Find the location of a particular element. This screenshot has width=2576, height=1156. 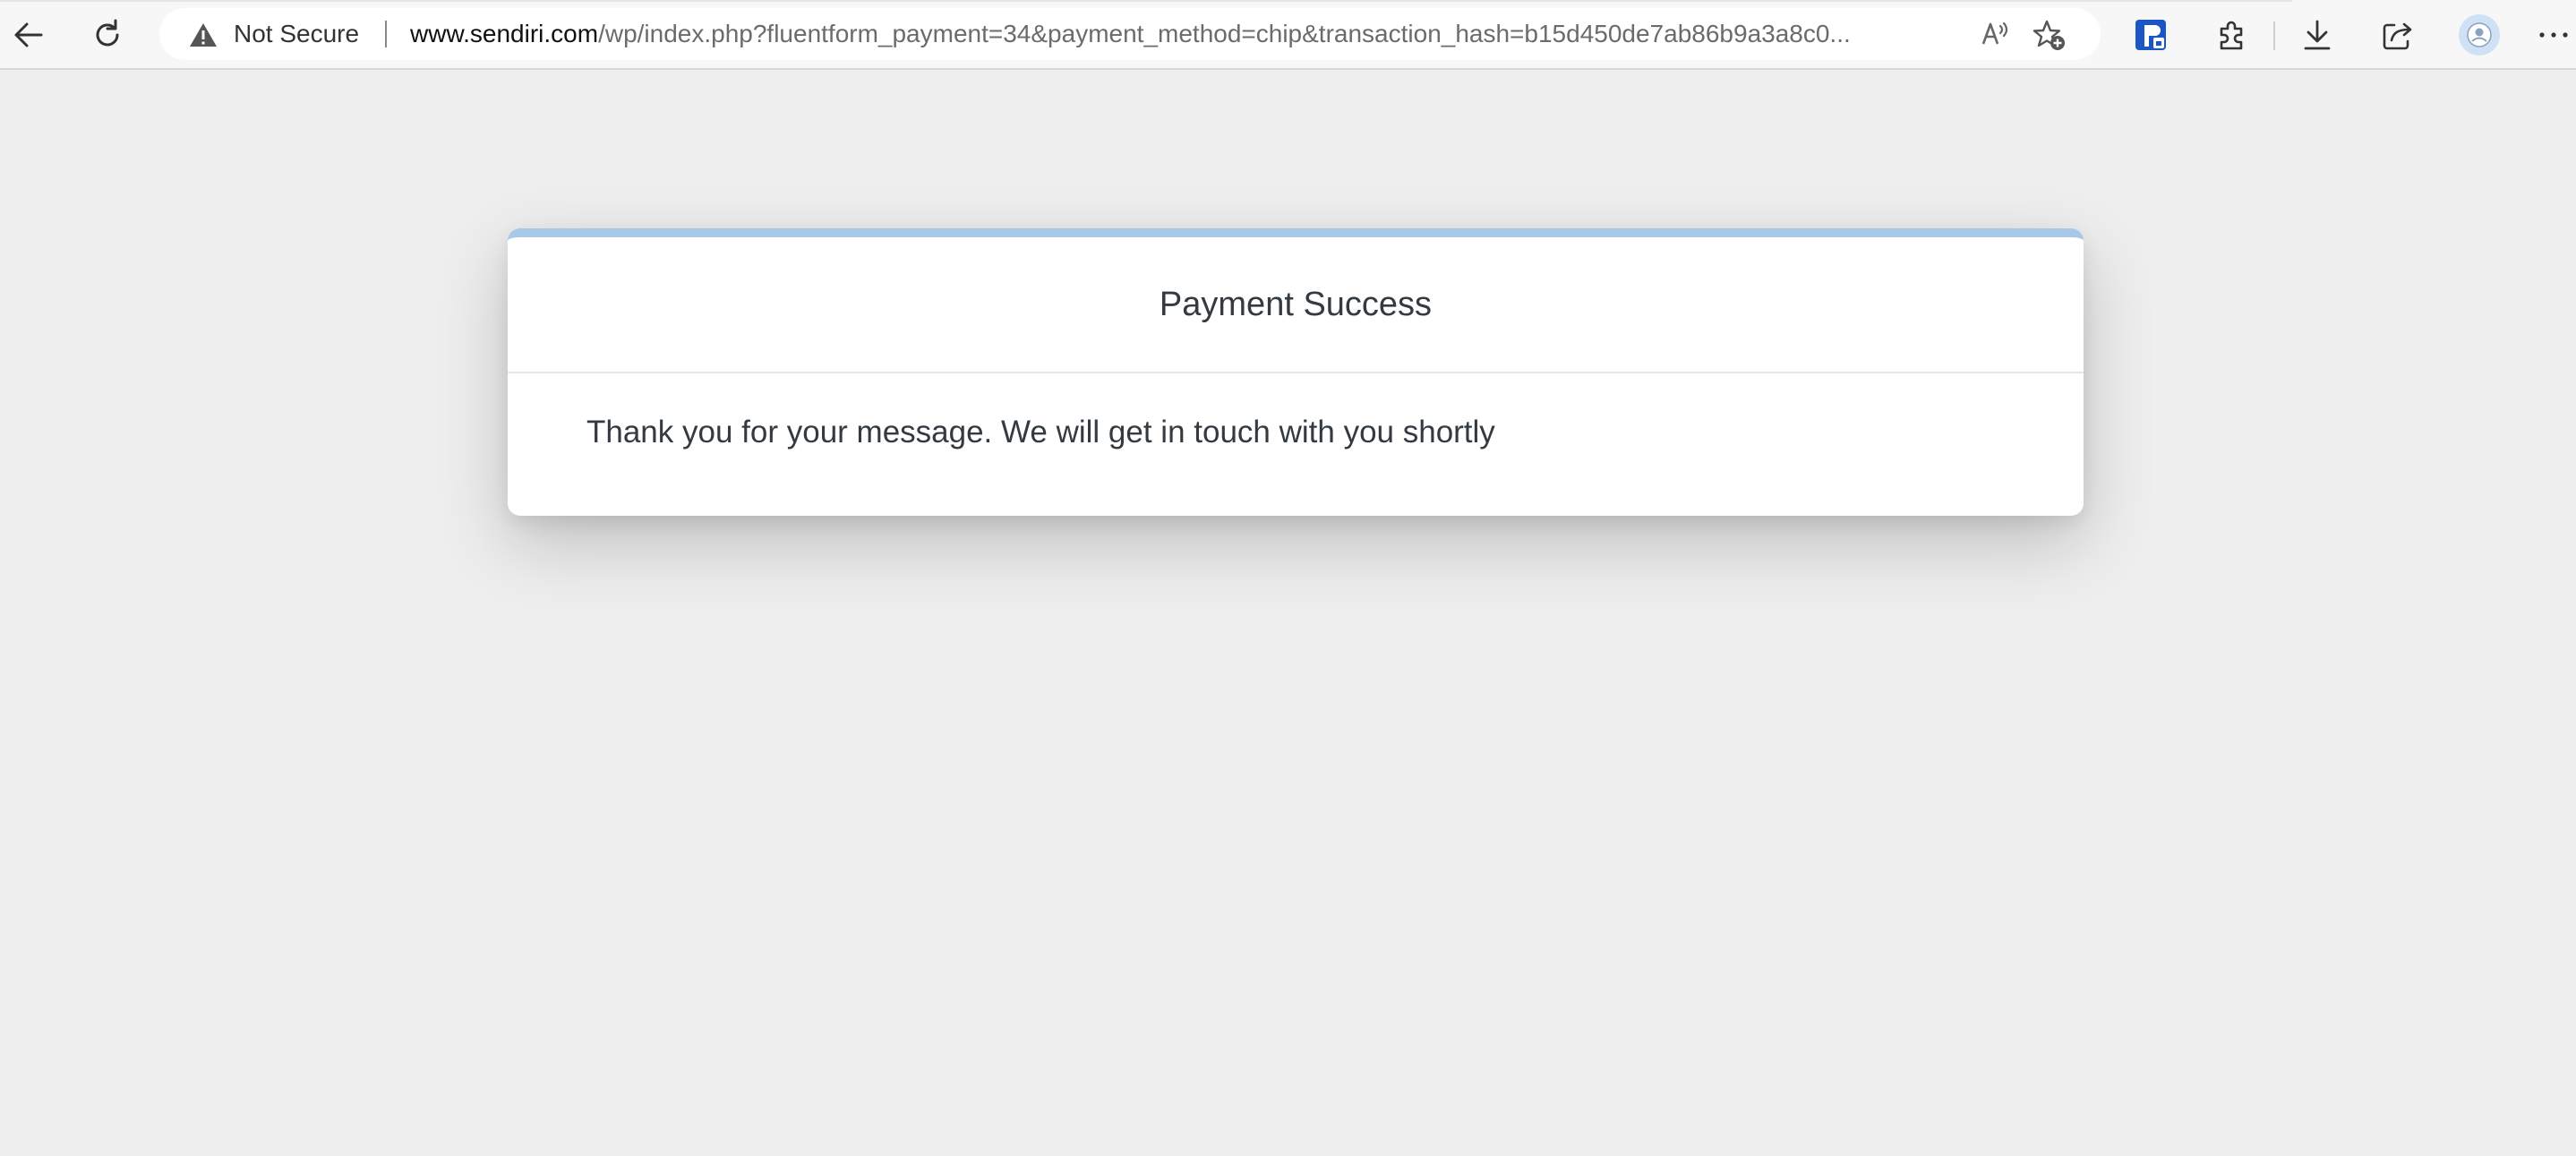

back-arrow-icon is located at coordinates (29, 35).